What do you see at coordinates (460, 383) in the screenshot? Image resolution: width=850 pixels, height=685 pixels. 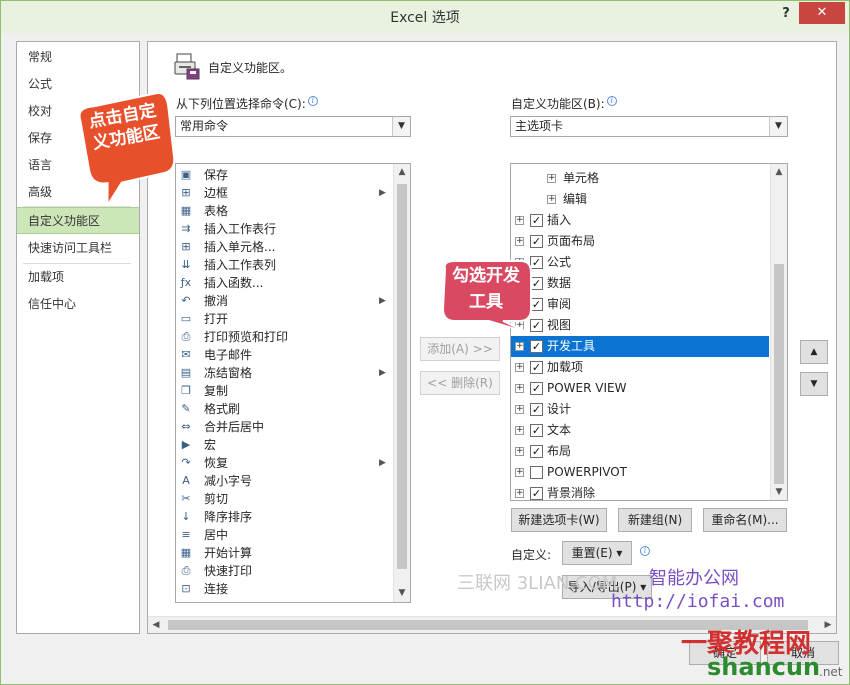 I see `remove-button: << 删除(R)` at bounding box center [460, 383].